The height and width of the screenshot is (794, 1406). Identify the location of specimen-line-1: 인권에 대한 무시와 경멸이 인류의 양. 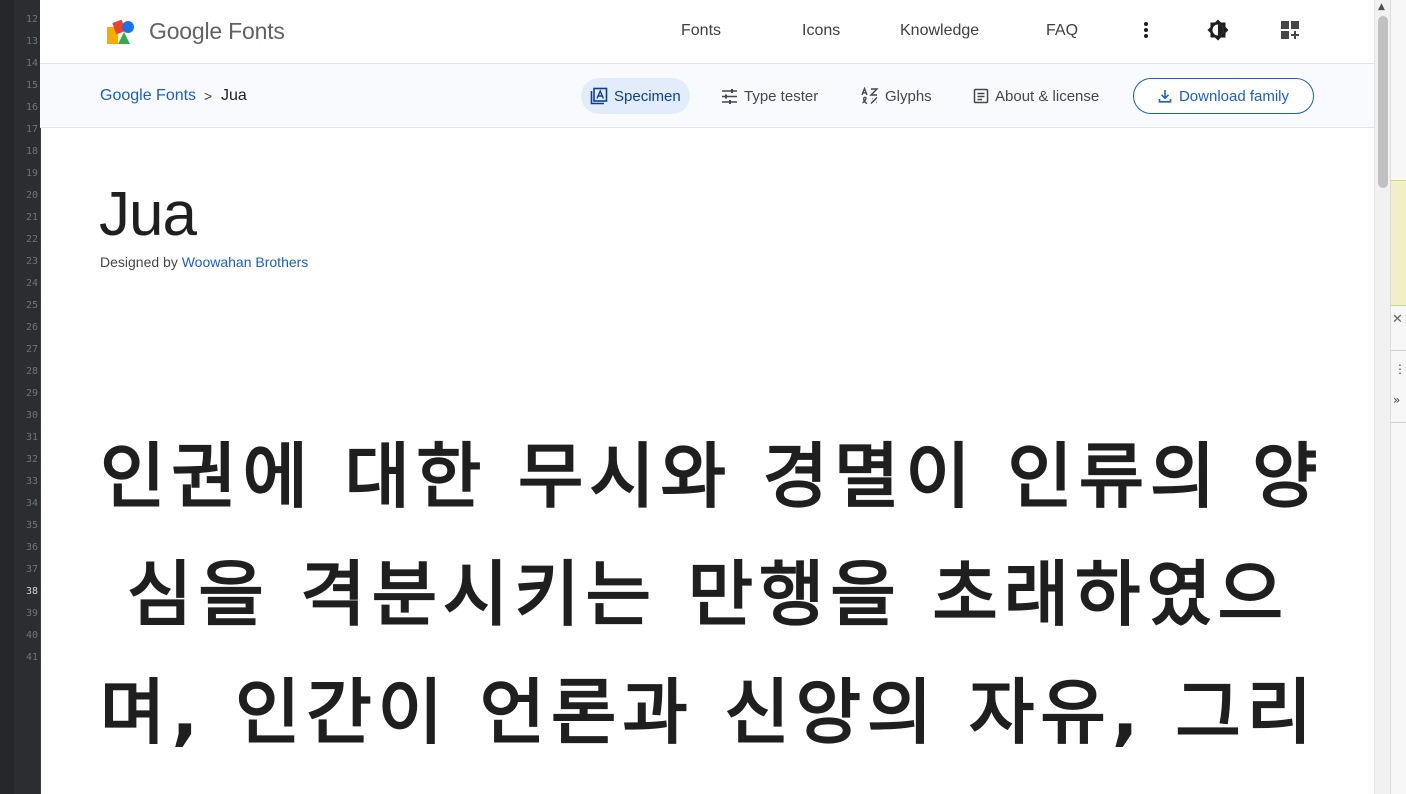
(708, 476).